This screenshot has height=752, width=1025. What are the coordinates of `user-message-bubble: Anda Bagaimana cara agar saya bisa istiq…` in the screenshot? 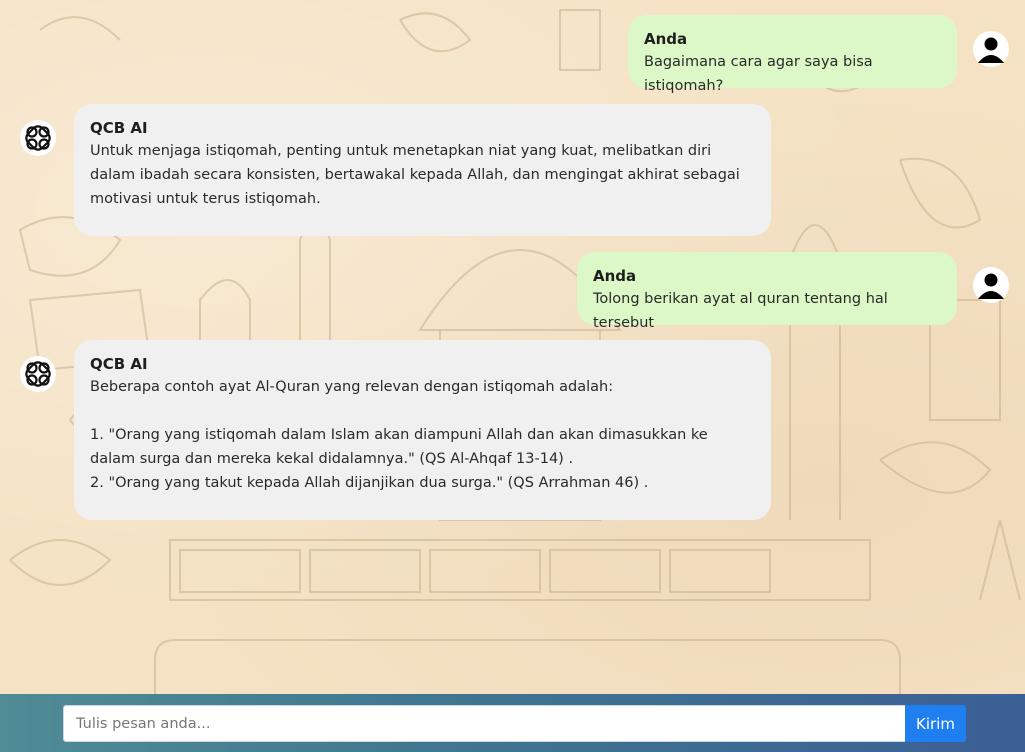 It's located at (792, 54).